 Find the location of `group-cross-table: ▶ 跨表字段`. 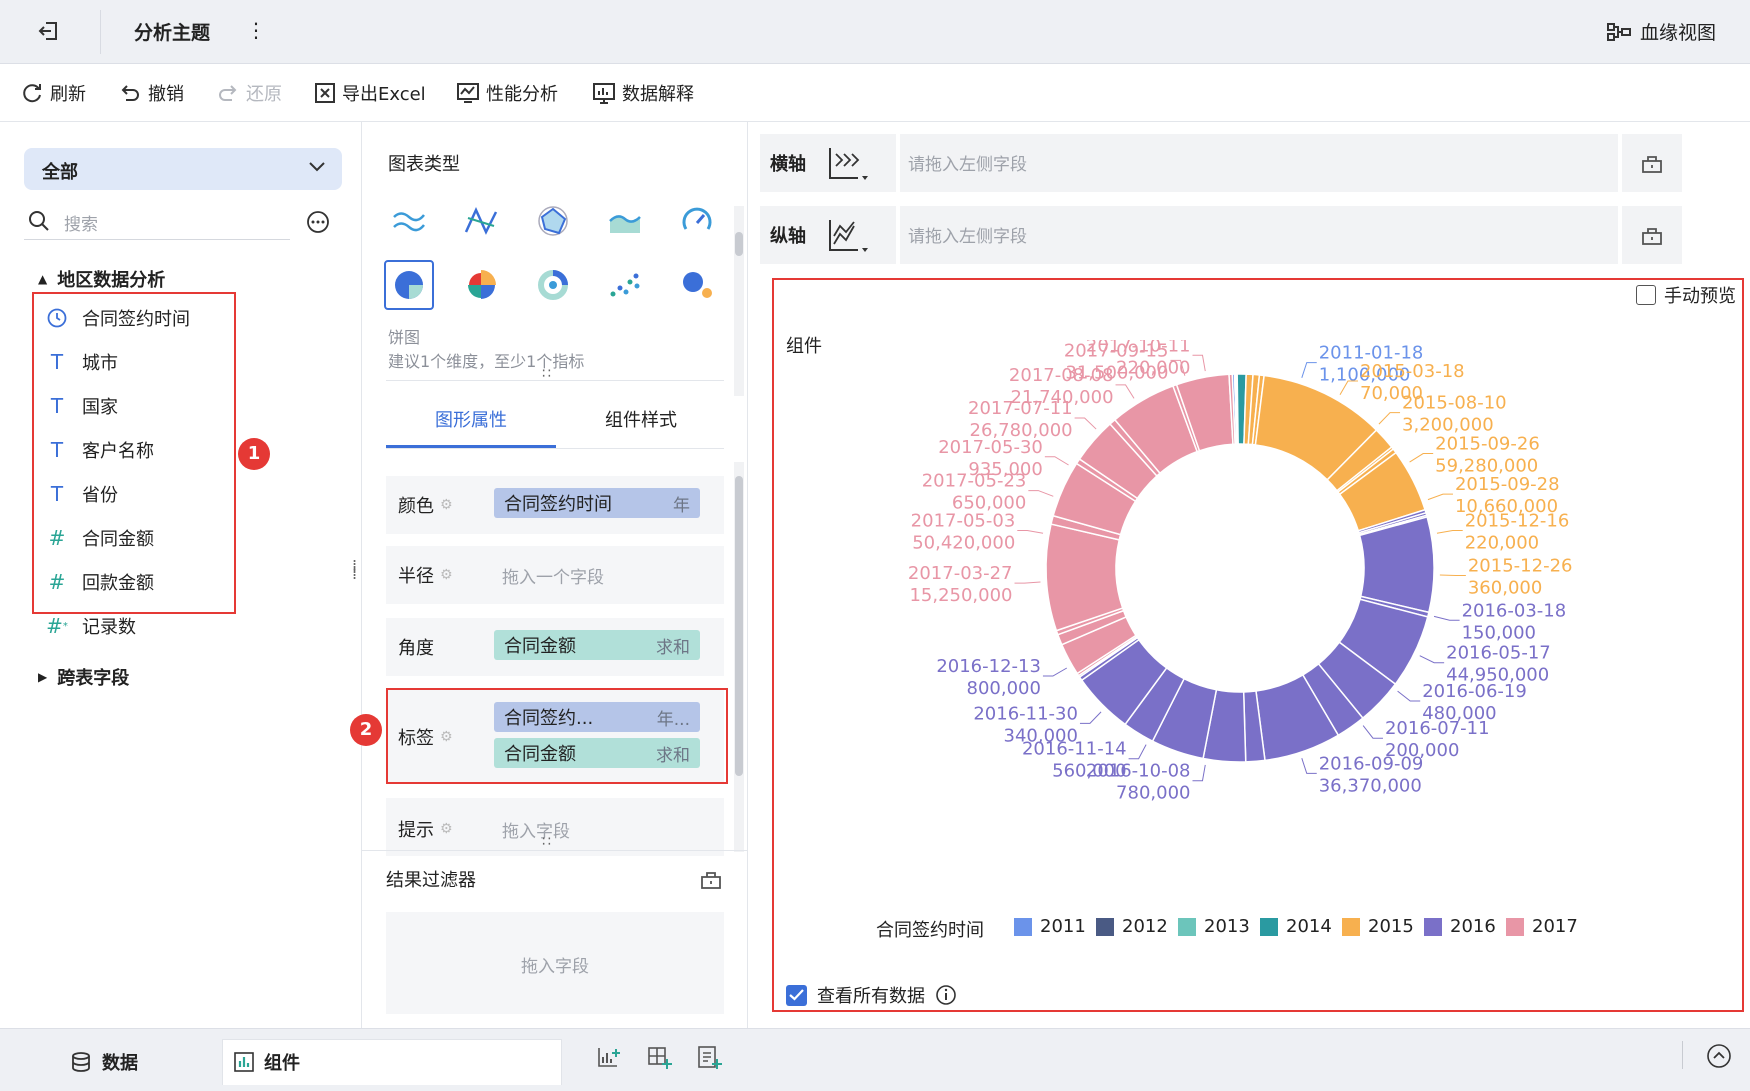

group-cross-table: ▶ 跨表字段 is located at coordinates (83, 677).